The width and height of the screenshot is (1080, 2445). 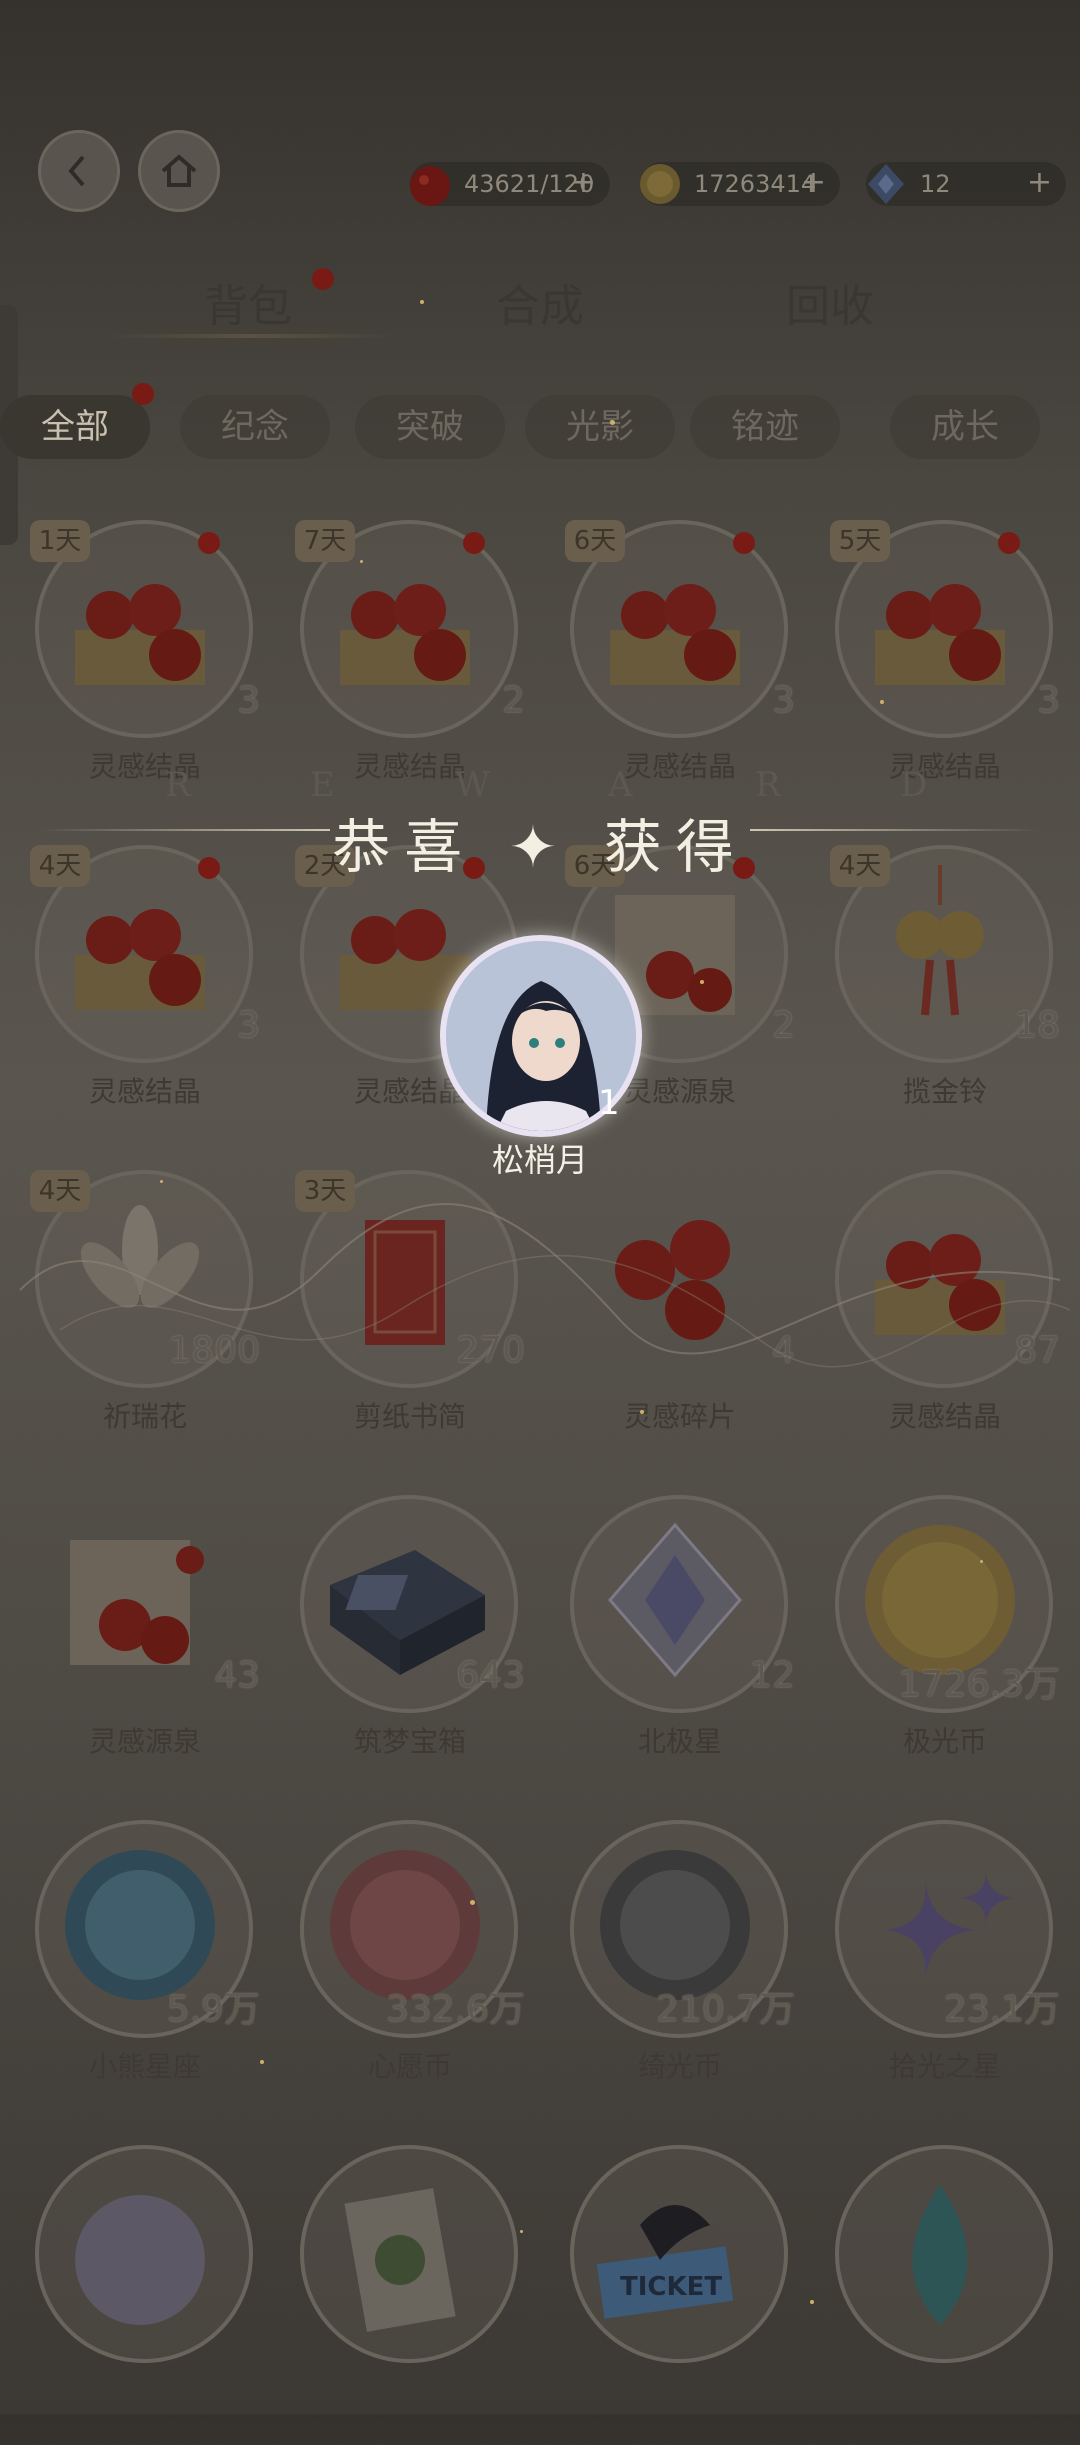 I want to click on grid-item: 1726.3万 极光币, so click(x=945, y=1645).